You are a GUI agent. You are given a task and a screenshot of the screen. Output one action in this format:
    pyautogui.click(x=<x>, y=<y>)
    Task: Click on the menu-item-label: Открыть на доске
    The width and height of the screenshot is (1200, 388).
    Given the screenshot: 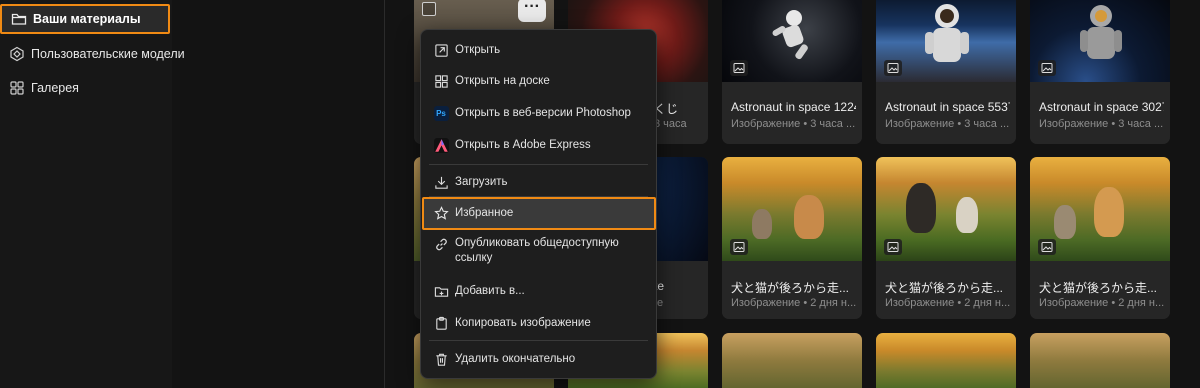 What is the action you would take?
    pyautogui.click(x=502, y=80)
    